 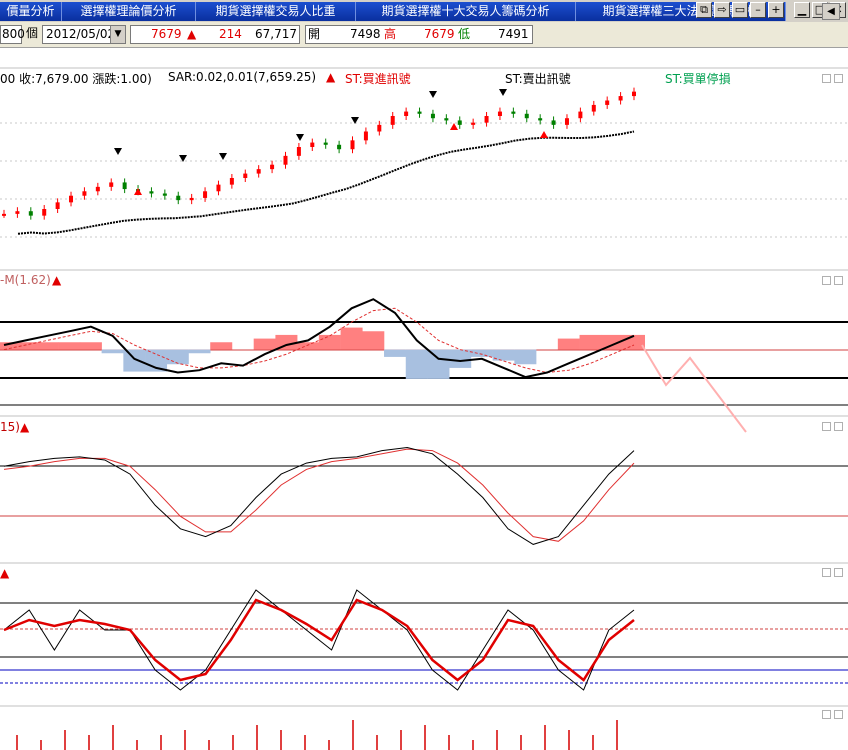 I want to click on osc-up-icon: ▲, so click(x=5, y=573).